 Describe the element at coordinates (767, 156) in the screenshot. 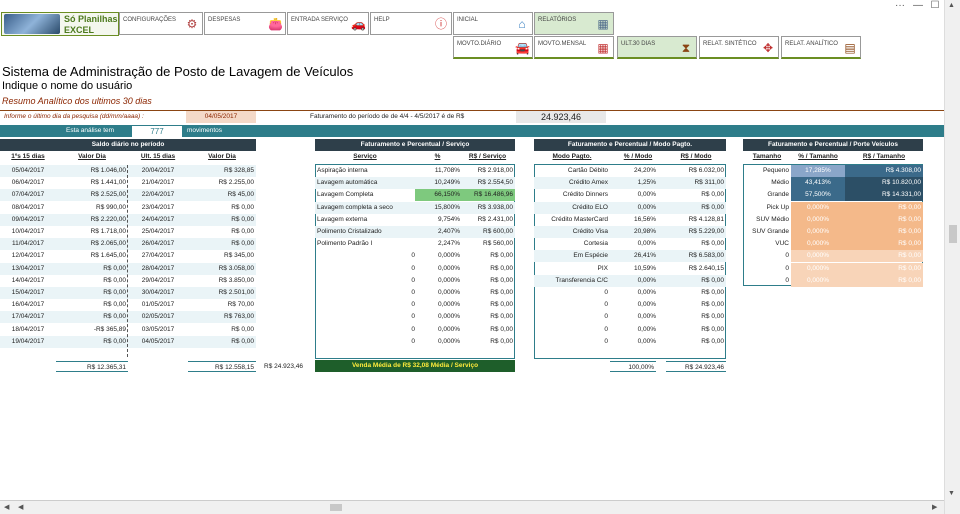

I see `col-header: Tamanho` at that location.